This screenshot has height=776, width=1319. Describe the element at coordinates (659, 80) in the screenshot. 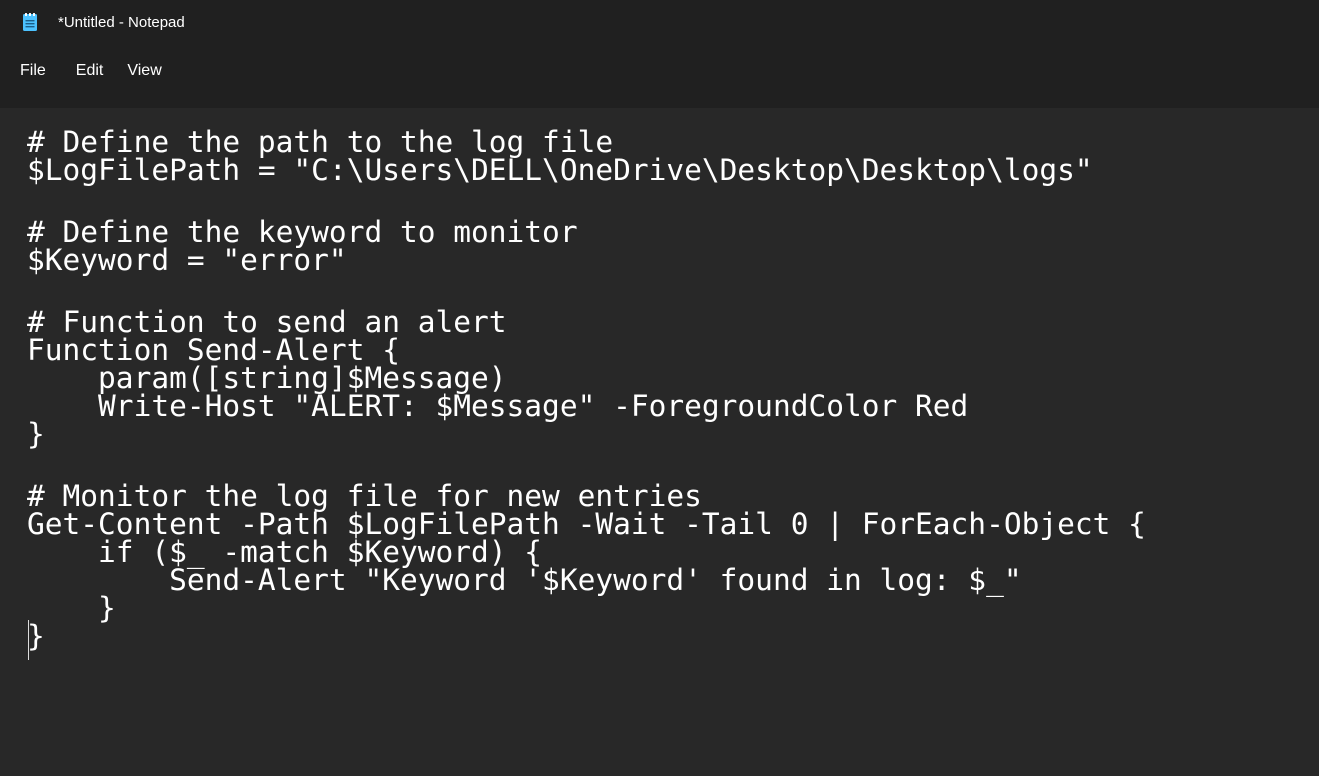

I see `menu-bar: File Edit View` at that location.